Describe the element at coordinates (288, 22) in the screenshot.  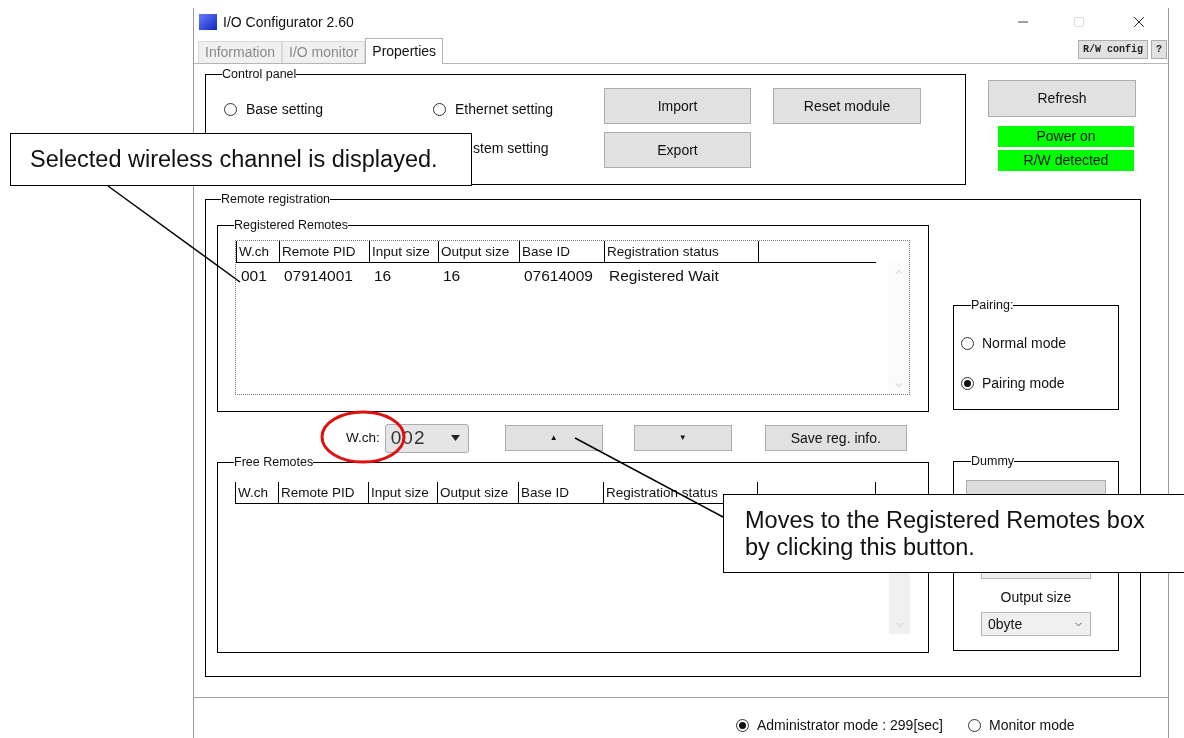
I see `window-title: I/O Configurator 2.60` at that location.